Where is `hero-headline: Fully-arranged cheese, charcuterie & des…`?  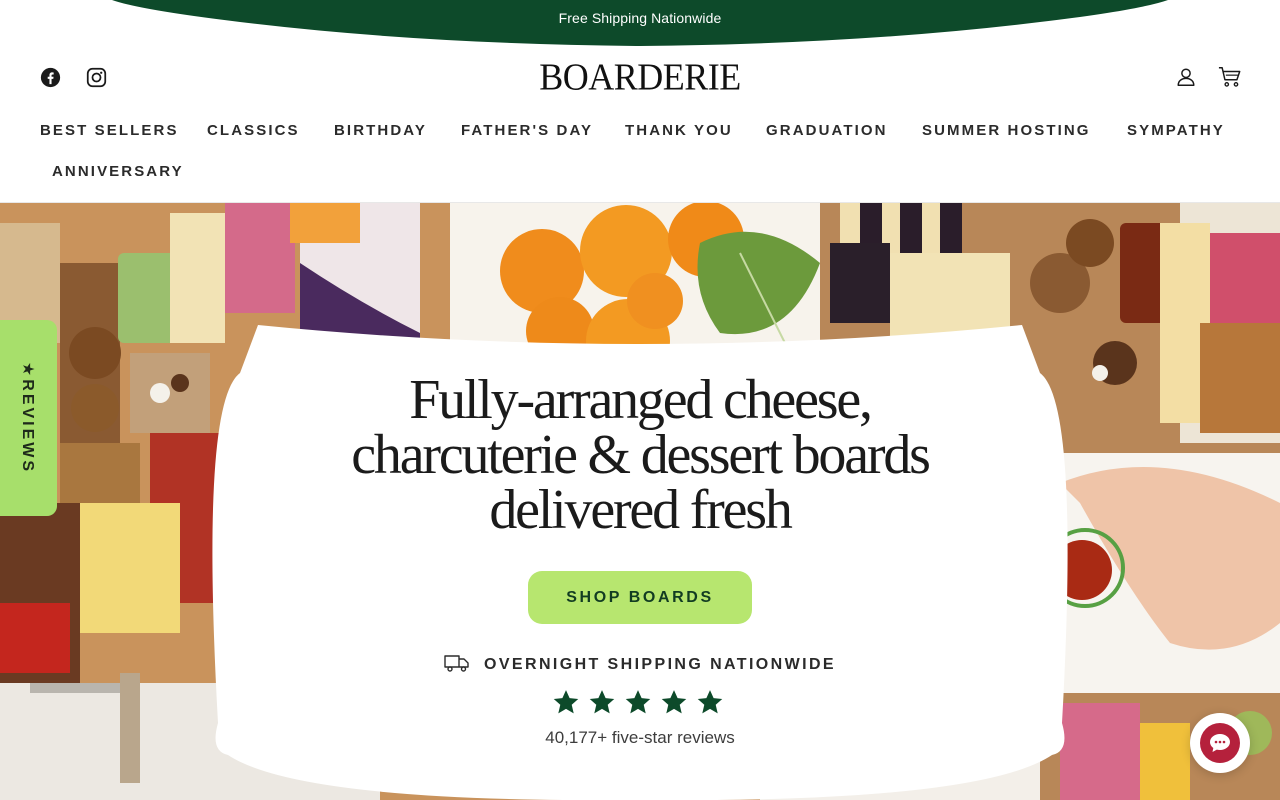 hero-headline: Fully-arranged cheese, charcuterie & des… is located at coordinates (640, 455).